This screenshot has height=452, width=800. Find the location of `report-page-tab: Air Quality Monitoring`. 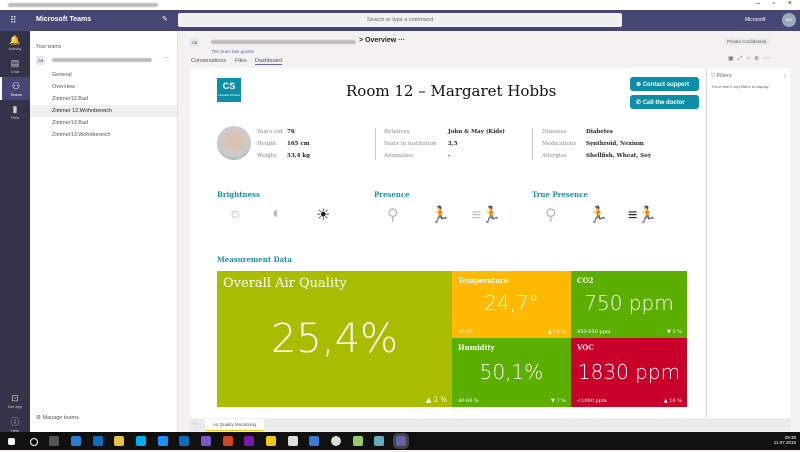

report-page-tab: Air Quality Monitoring is located at coordinates (235, 425).